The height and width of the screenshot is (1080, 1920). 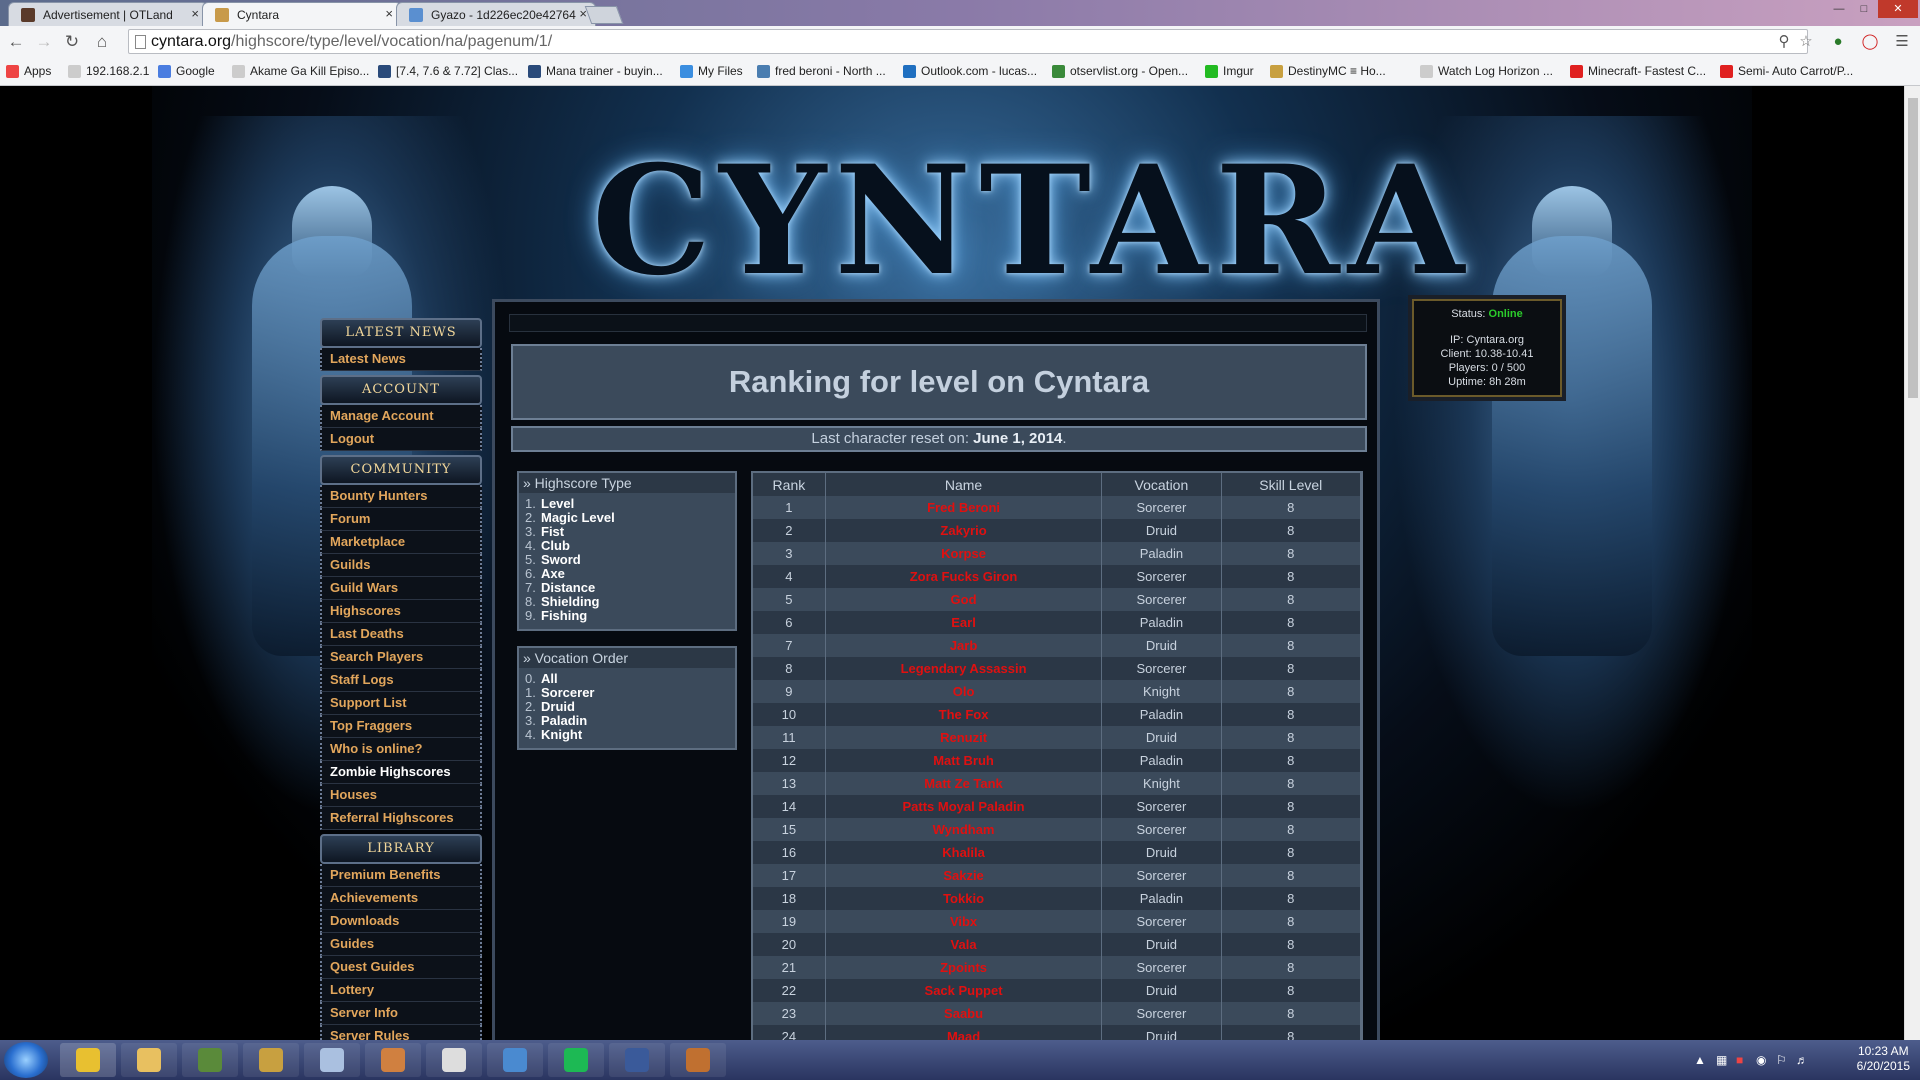 I want to click on bookmark-0: Apps, so click(x=28, y=71).